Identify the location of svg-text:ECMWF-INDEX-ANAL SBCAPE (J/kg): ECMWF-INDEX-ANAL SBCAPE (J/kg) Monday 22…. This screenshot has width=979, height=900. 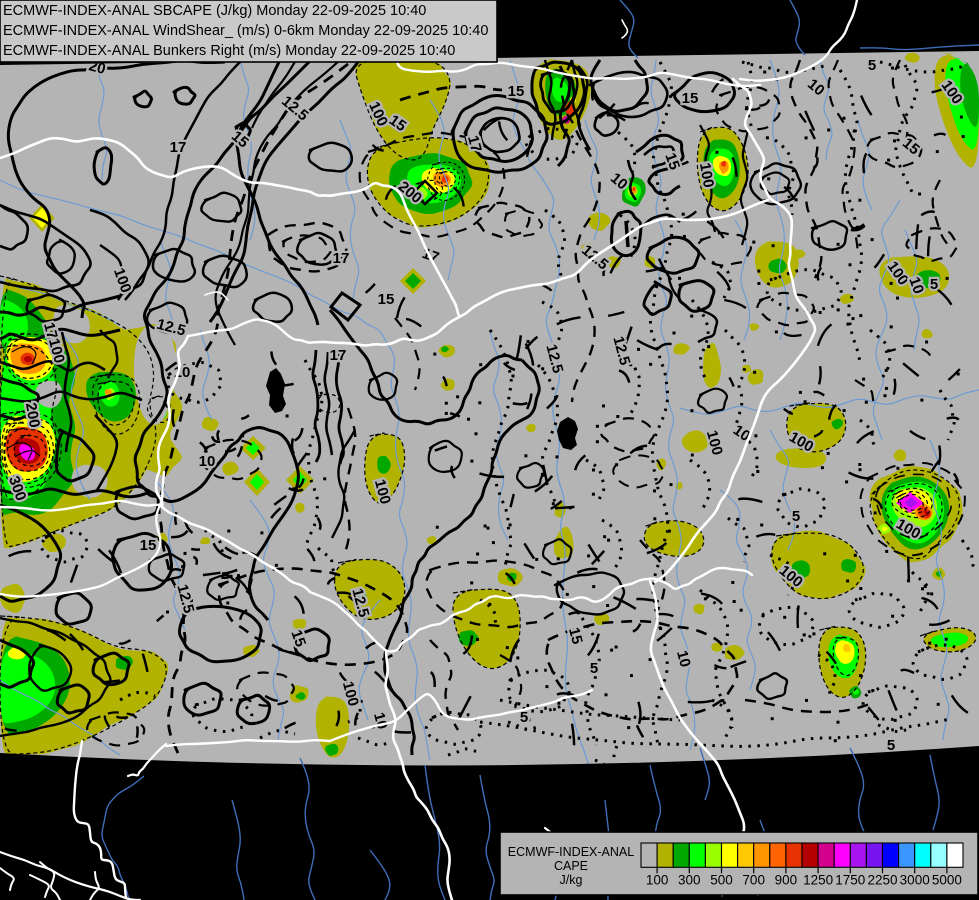
(214, 11).